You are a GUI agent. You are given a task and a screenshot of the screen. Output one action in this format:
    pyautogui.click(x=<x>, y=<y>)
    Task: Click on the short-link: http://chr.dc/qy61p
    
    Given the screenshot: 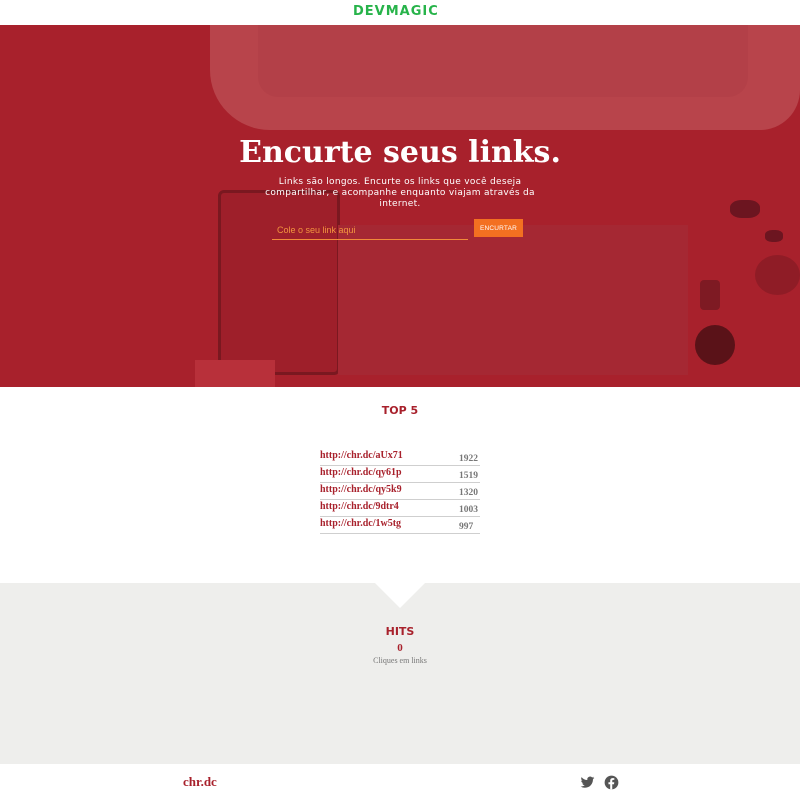 What is the action you would take?
    pyautogui.click(x=361, y=472)
    